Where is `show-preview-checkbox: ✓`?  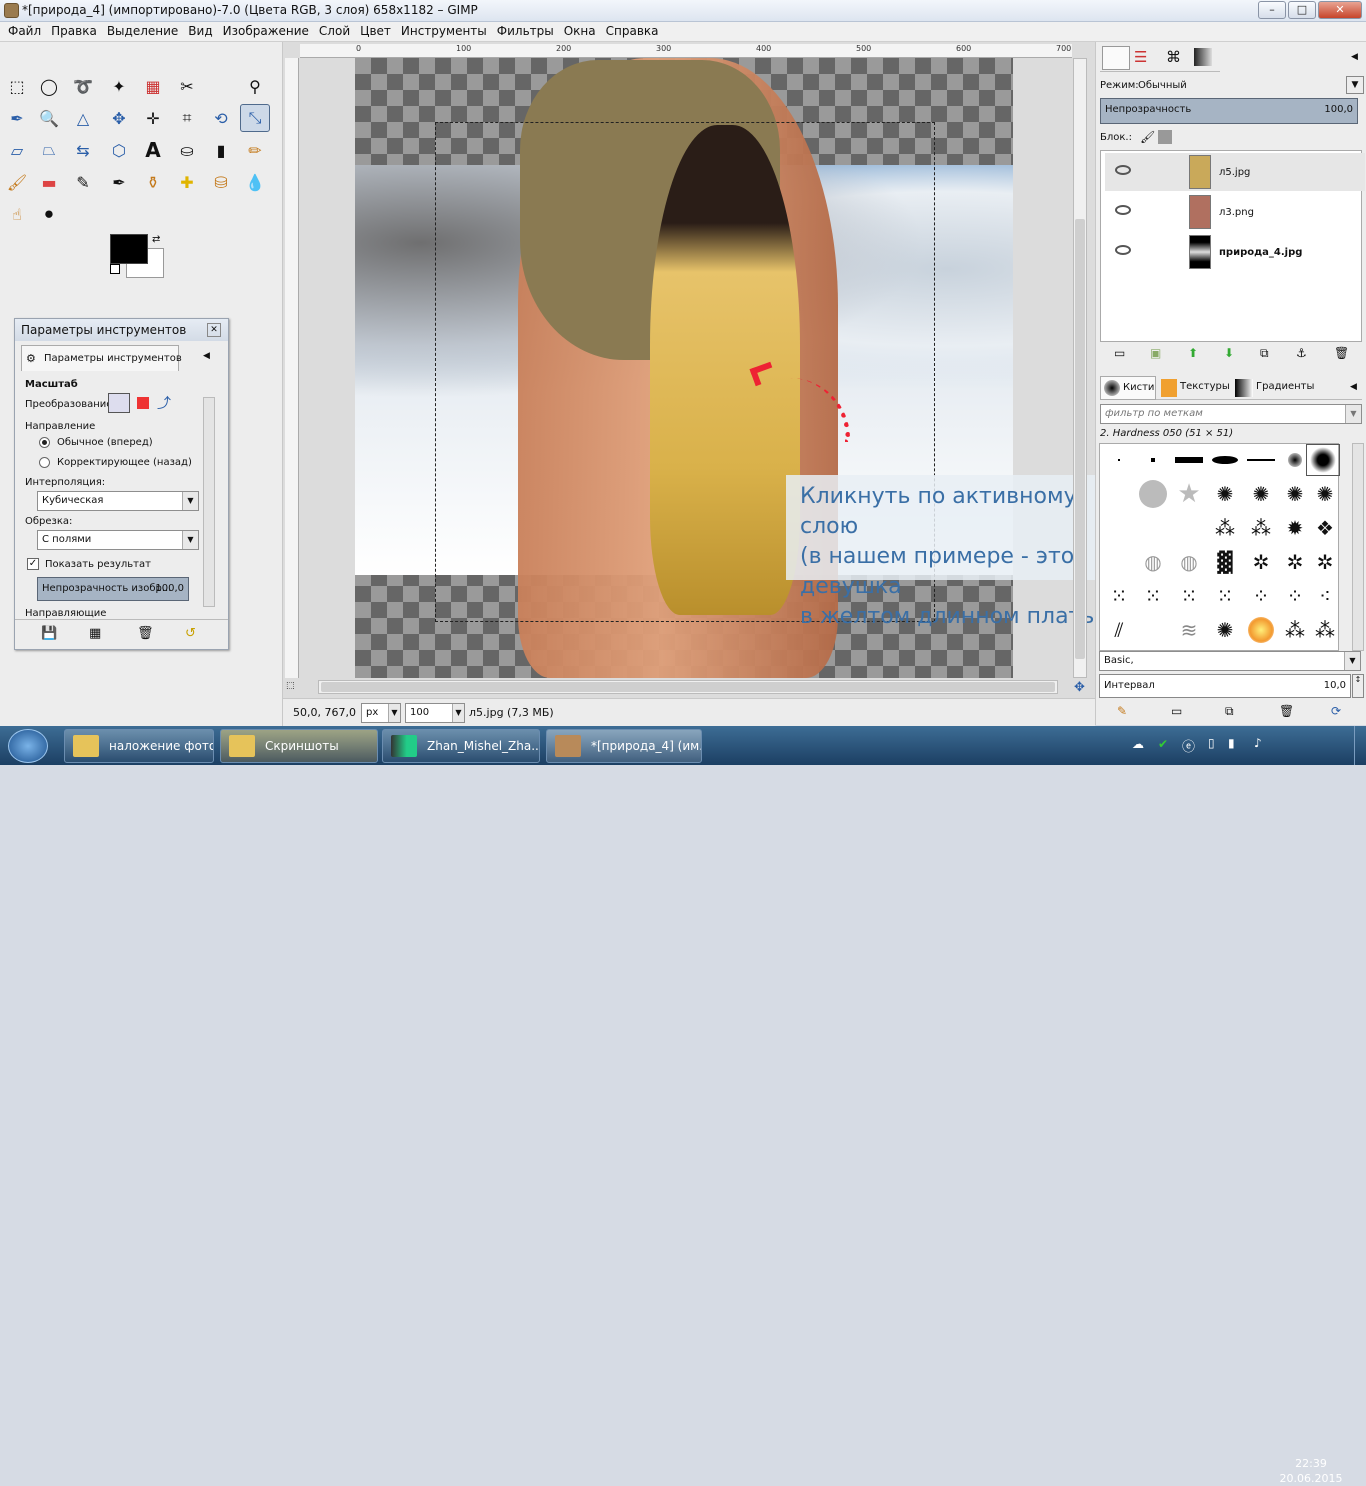
show-preview-checkbox: ✓ is located at coordinates (33, 564).